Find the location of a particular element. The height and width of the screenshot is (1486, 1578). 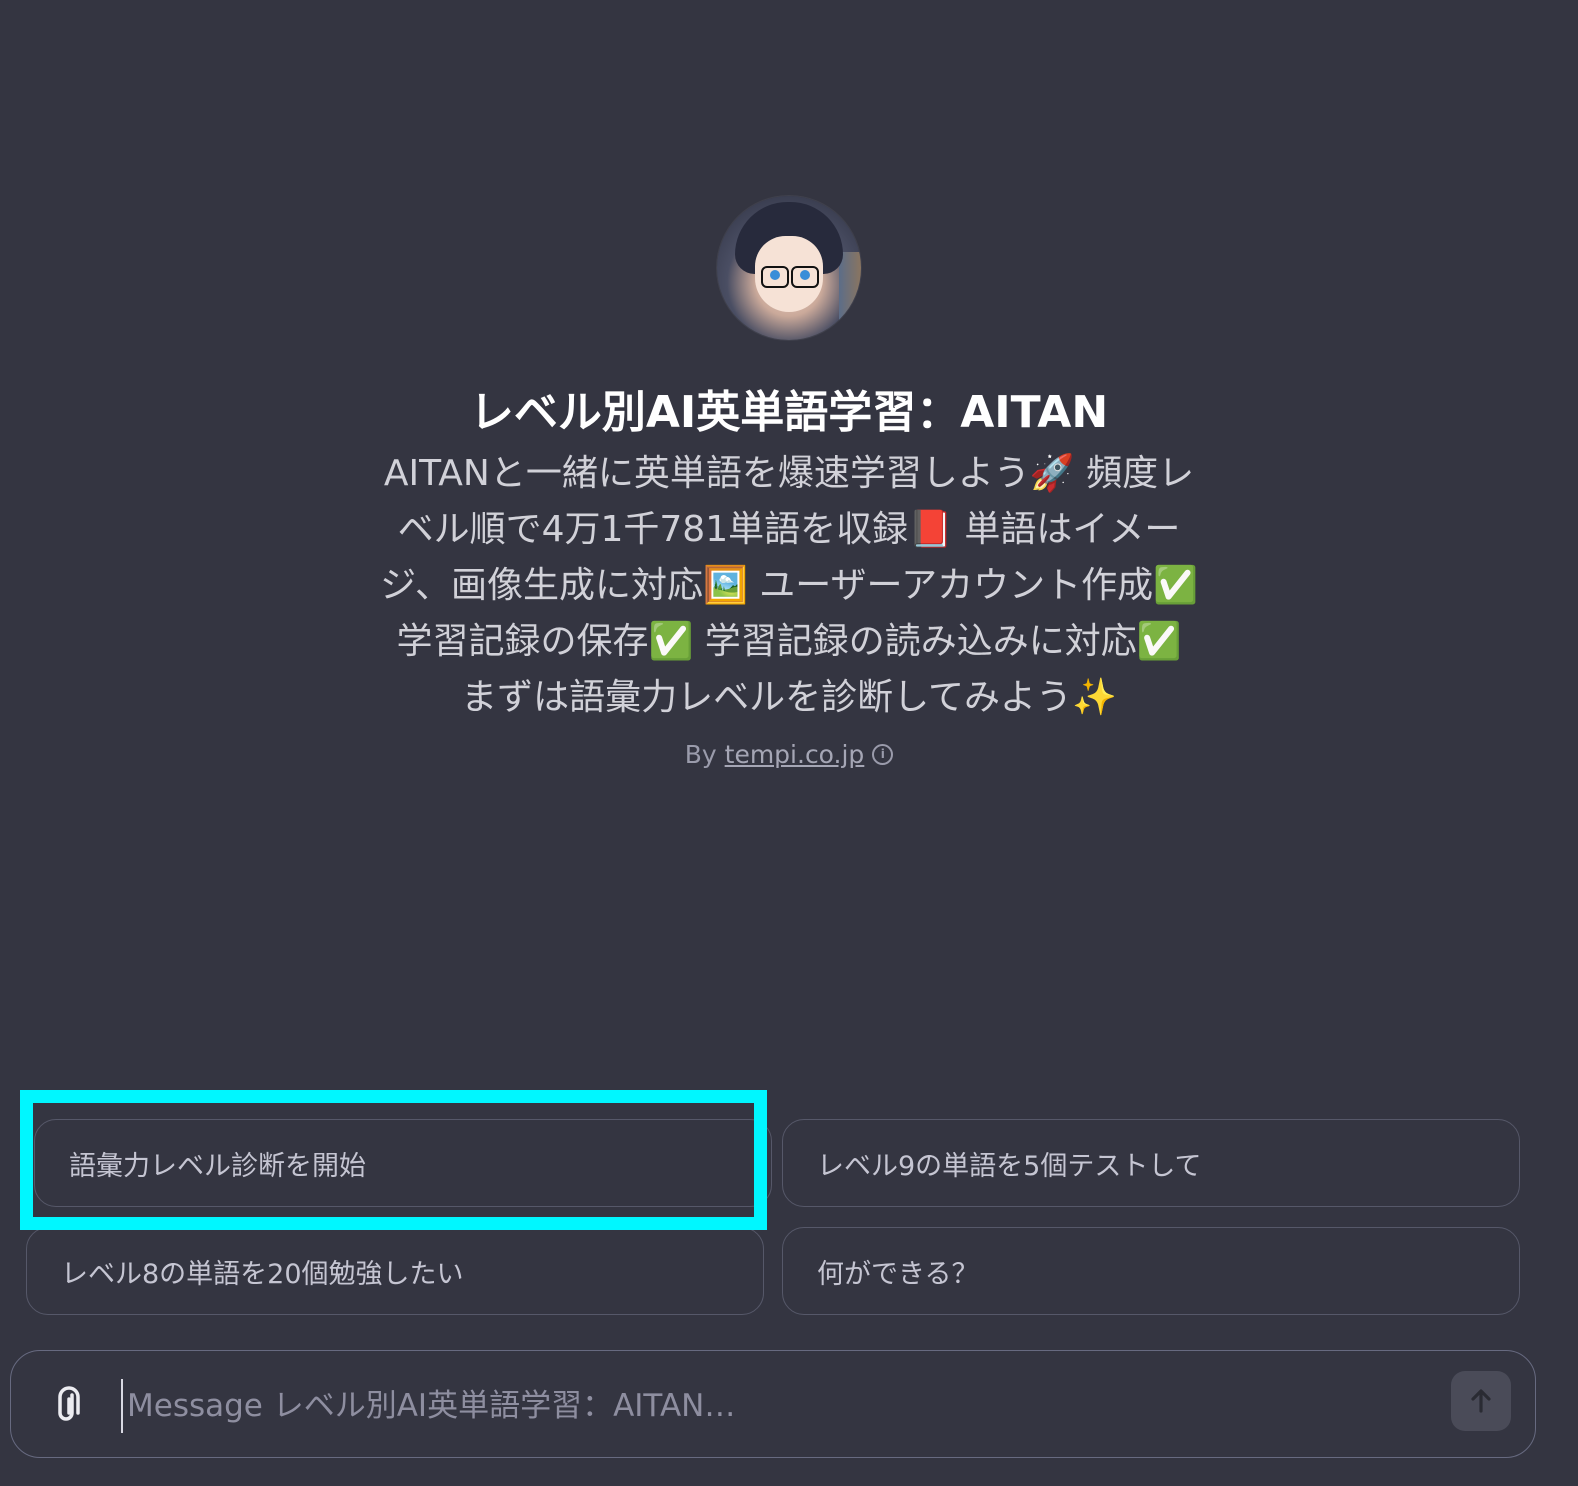

gpt-title: レベル別AI英単語学習：AITAN is located at coordinates (789, 412).